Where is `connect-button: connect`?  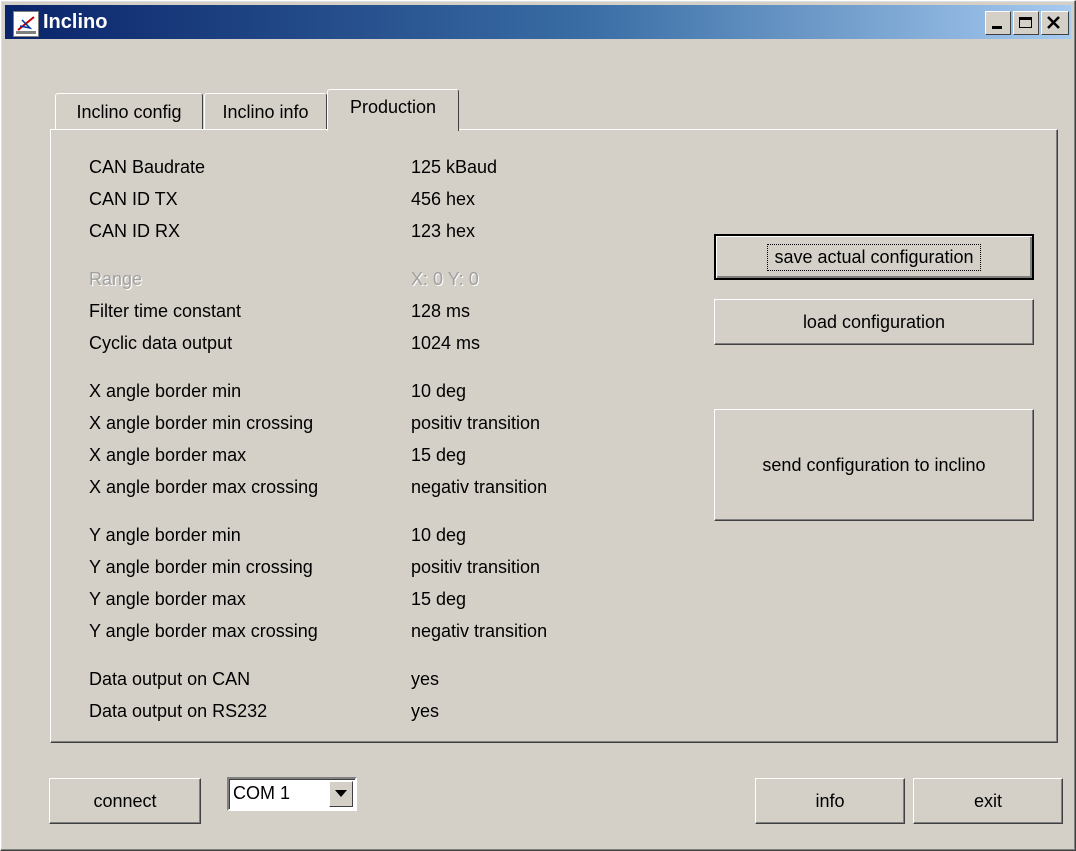 connect-button: connect is located at coordinates (125, 801).